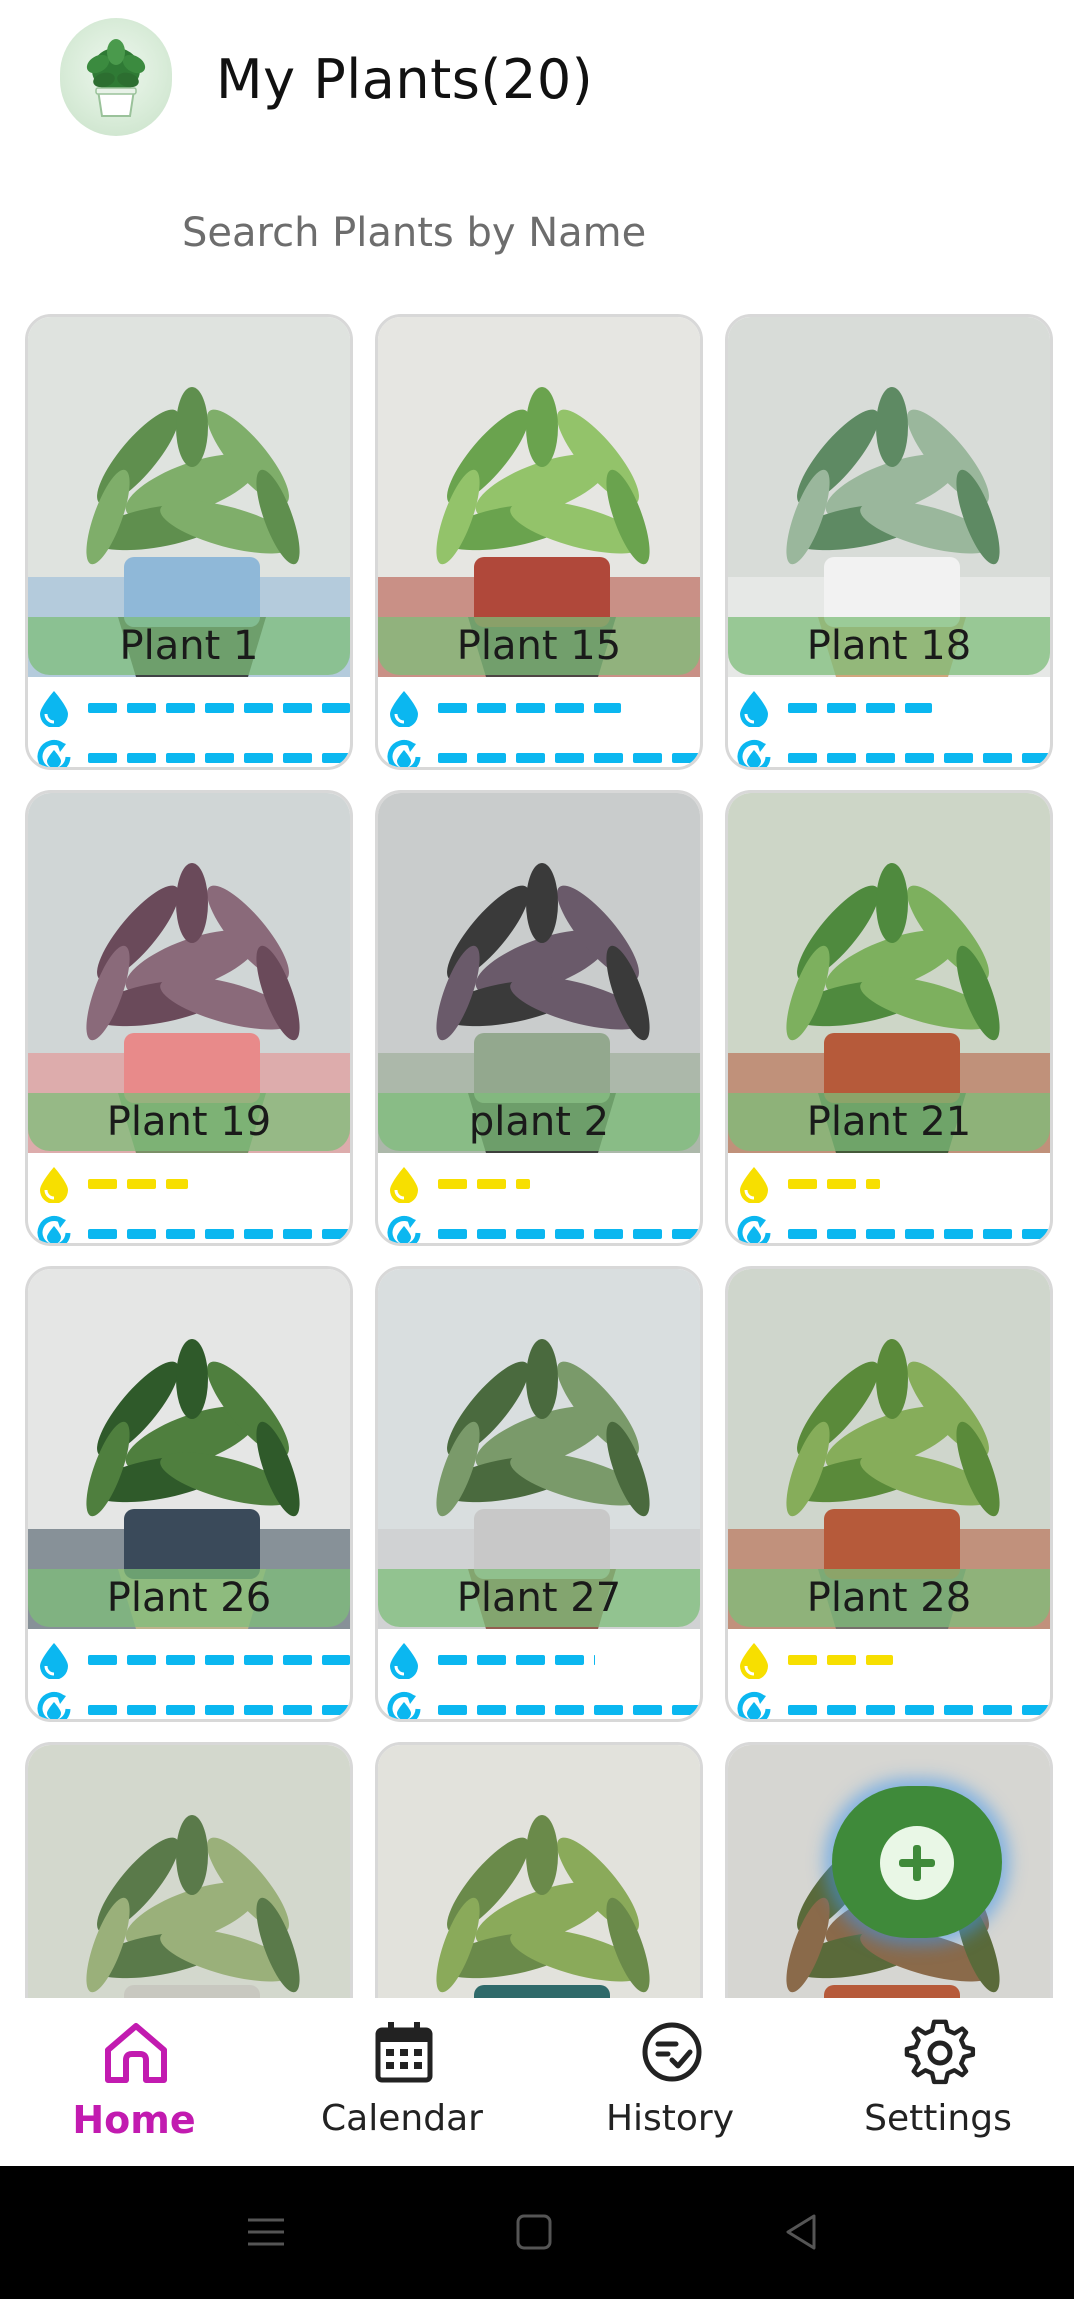 The image size is (1074, 2299). I want to click on plant-name: Plant 26, so click(189, 1598).